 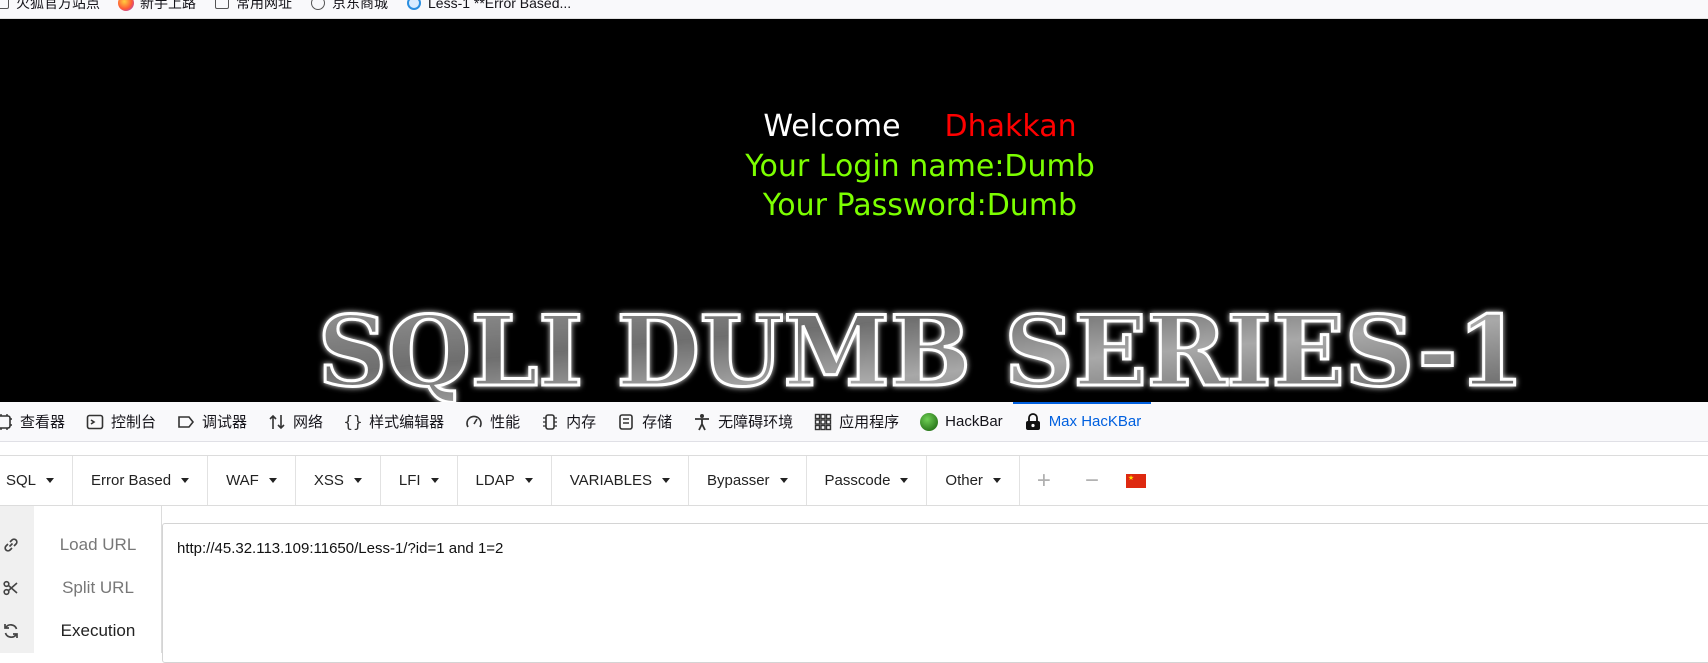 What do you see at coordinates (407, 422) in the screenshot?
I see `tab-label: 样式编辑器` at bounding box center [407, 422].